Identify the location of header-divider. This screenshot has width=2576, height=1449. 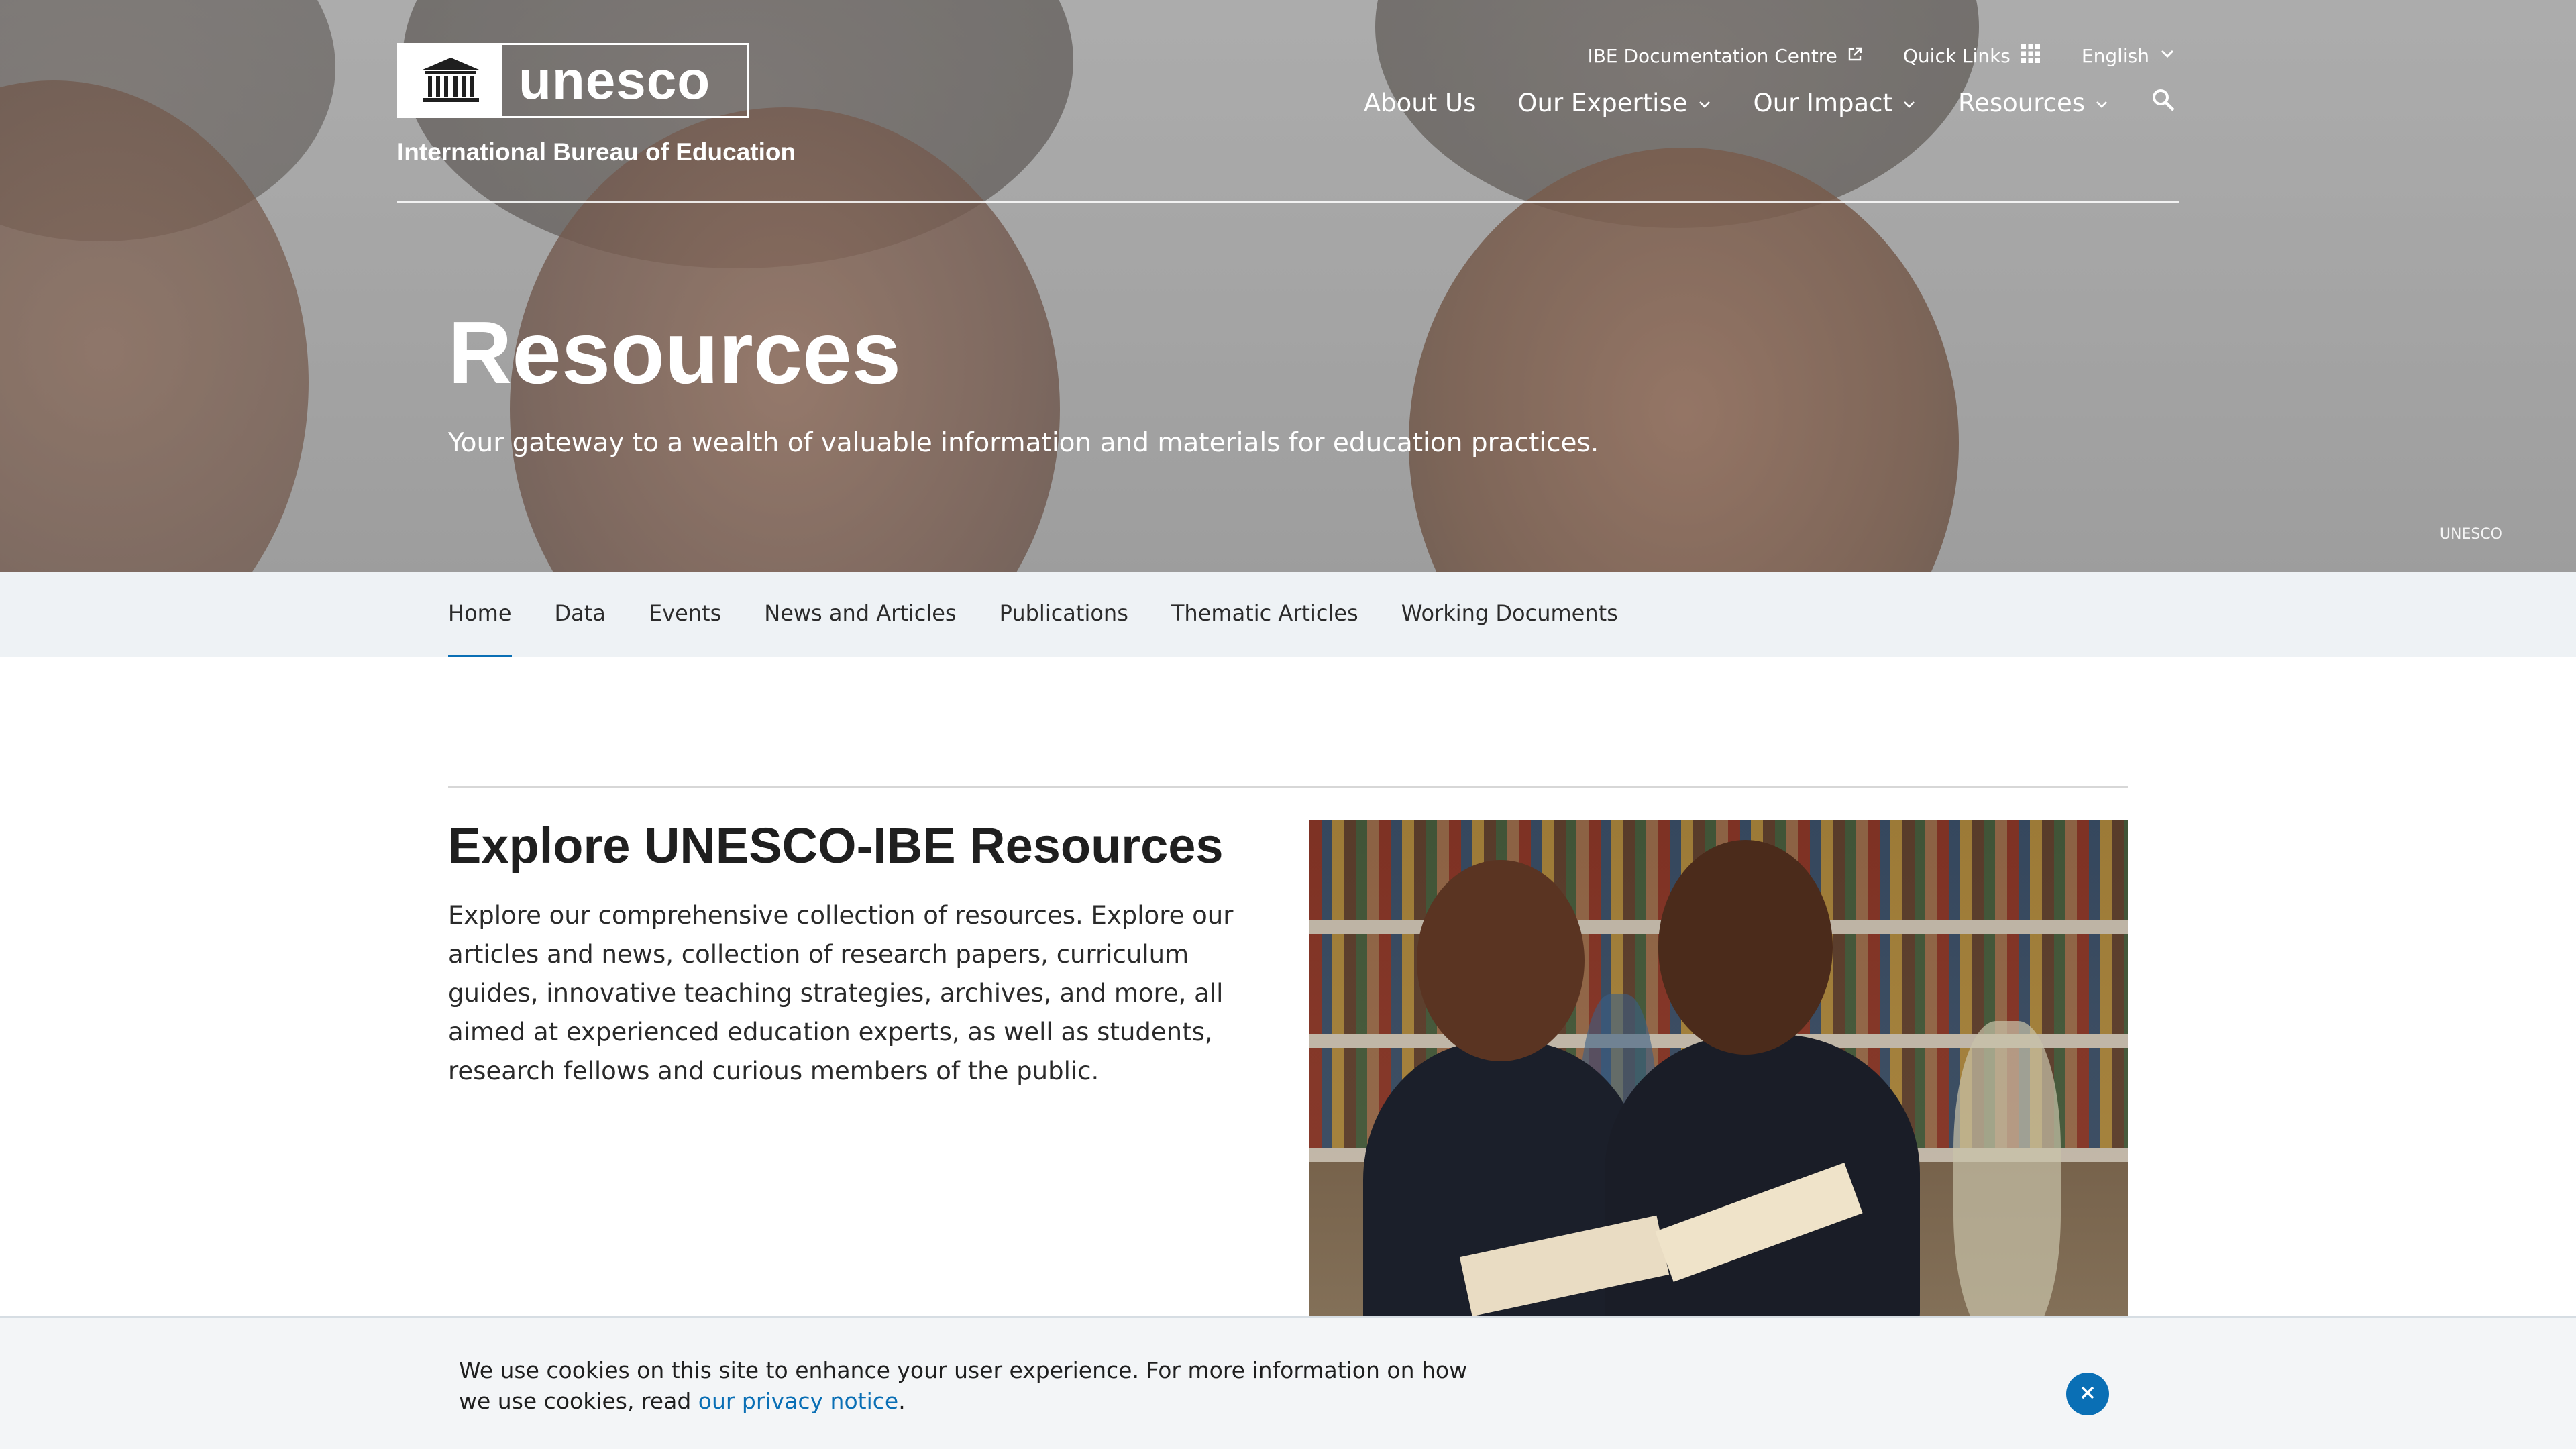
(1288, 202).